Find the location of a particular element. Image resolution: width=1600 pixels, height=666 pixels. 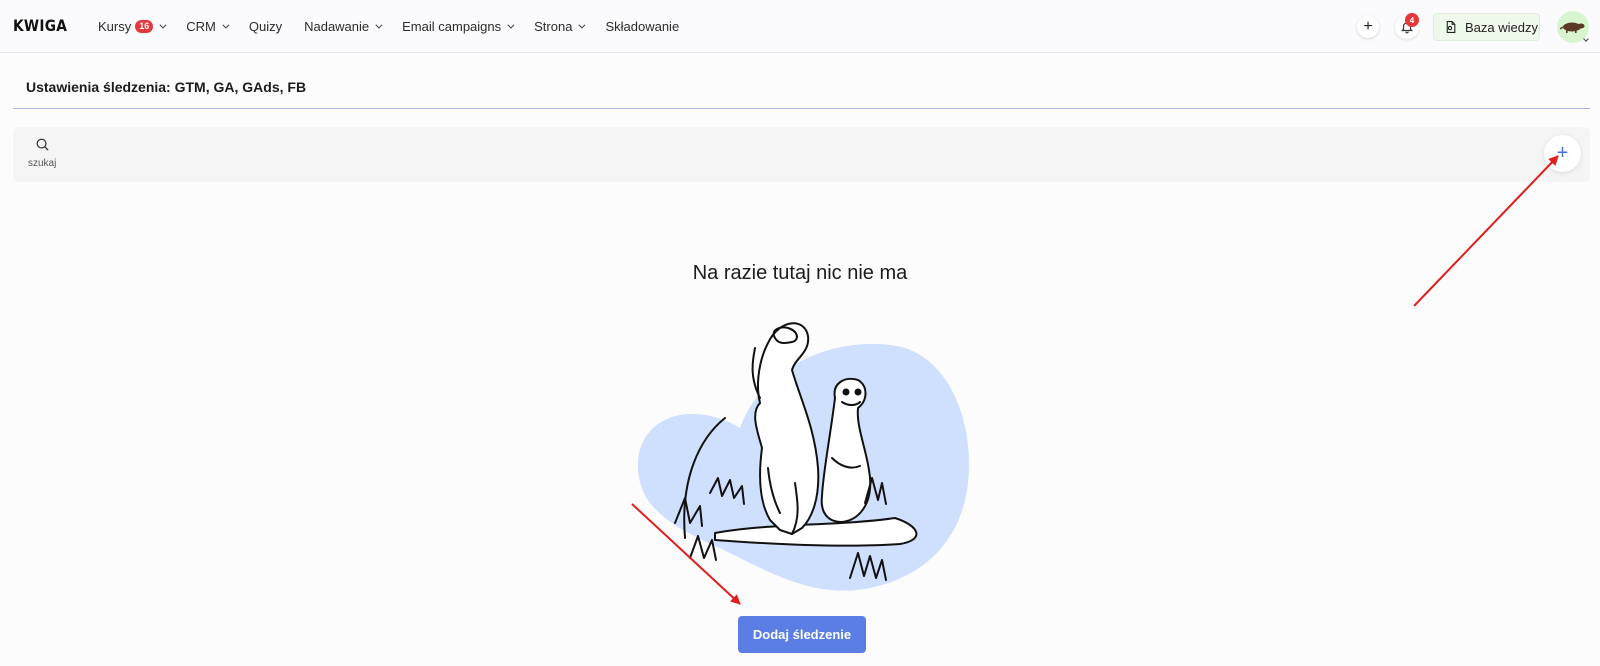

nav-item-label: Strona is located at coordinates (553, 26).